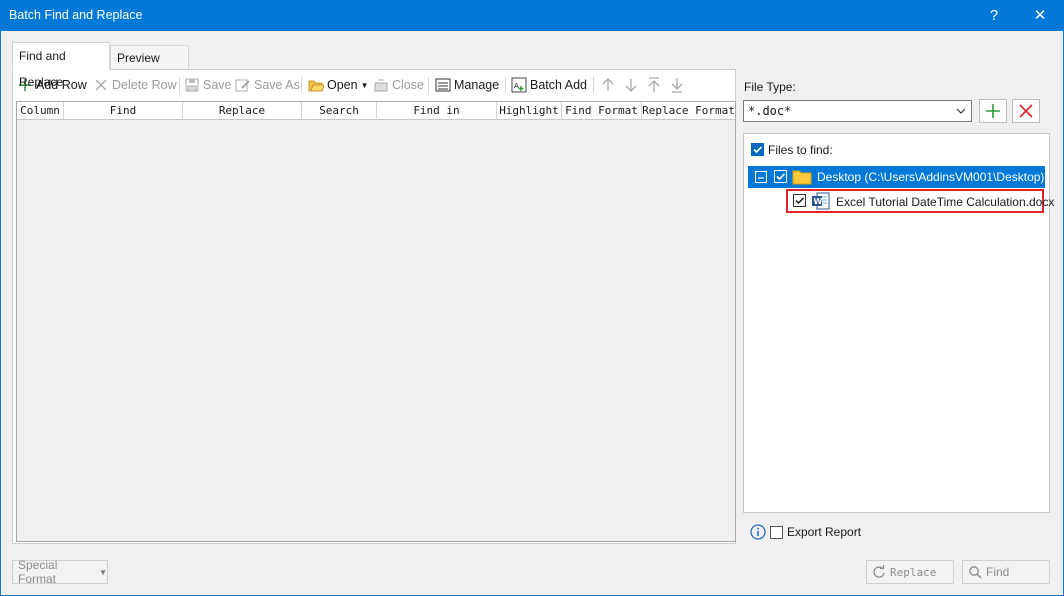  I want to click on save-as-icon, so click(243, 85).